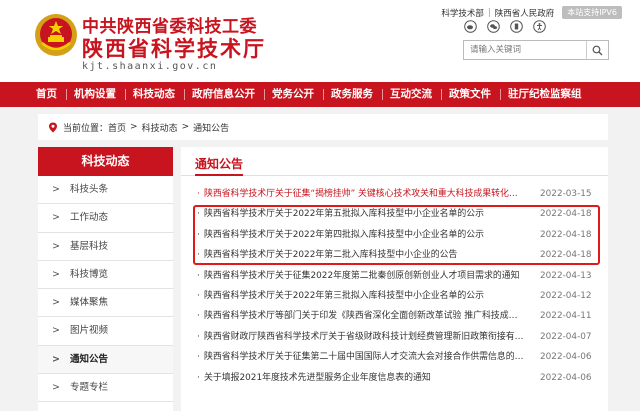 This screenshot has width=640, height=411. What do you see at coordinates (592, 12) in the screenshot?
I see `ipv6-badge: 本站支持IPV6` at bounding box center [592, 12].